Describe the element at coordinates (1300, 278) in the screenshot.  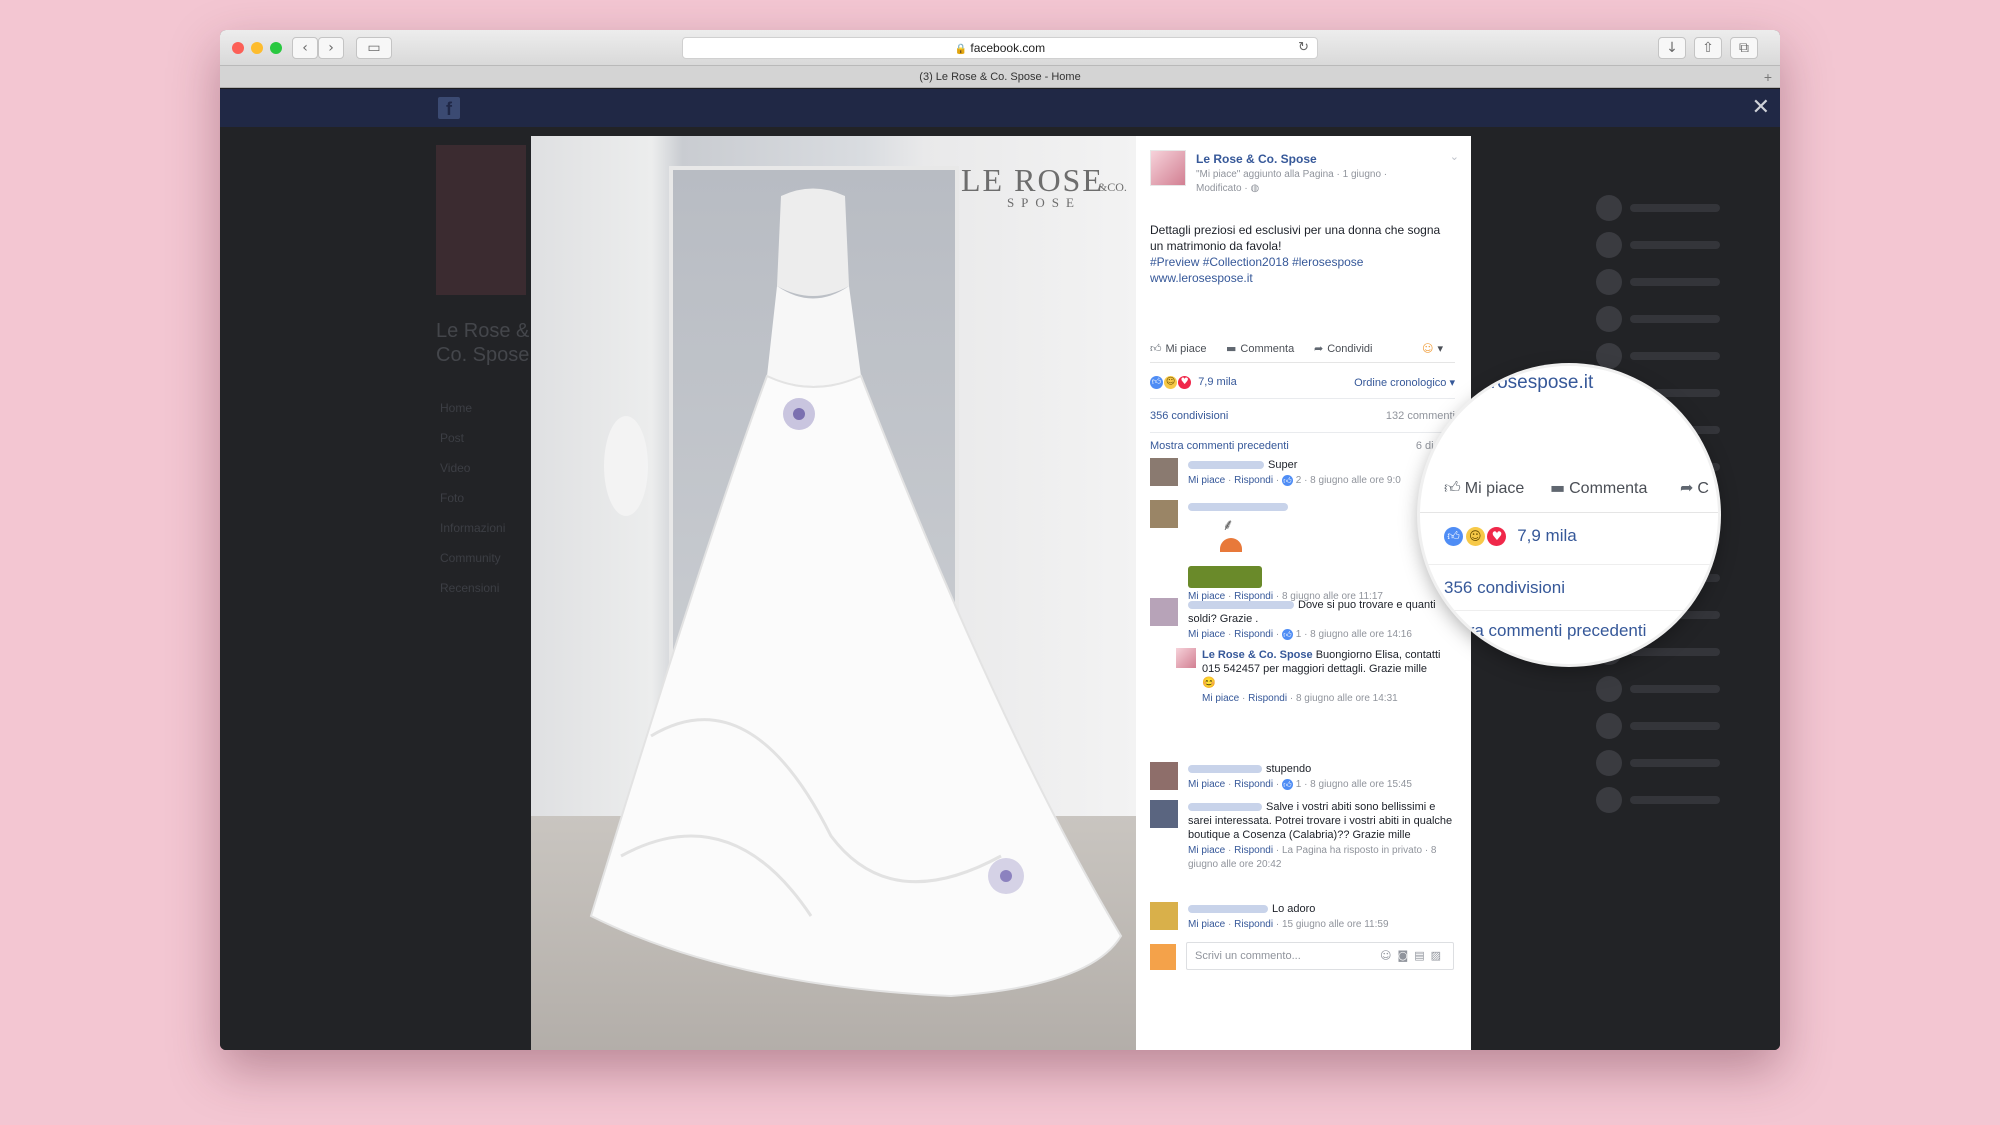
I see `post-website-link: www.lerosespose.it` at that location.